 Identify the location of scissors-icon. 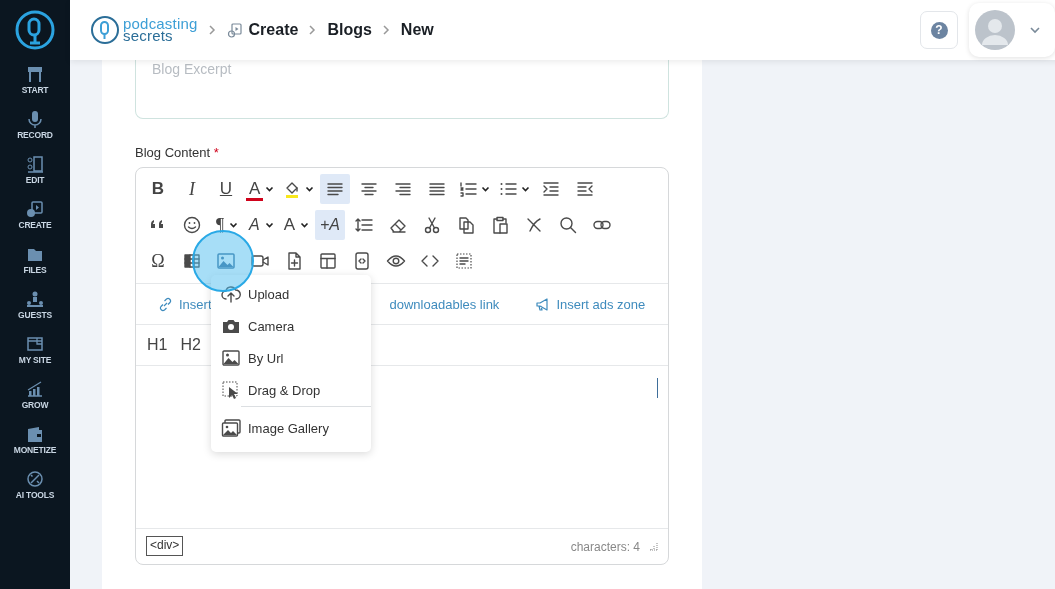
(432, 225).